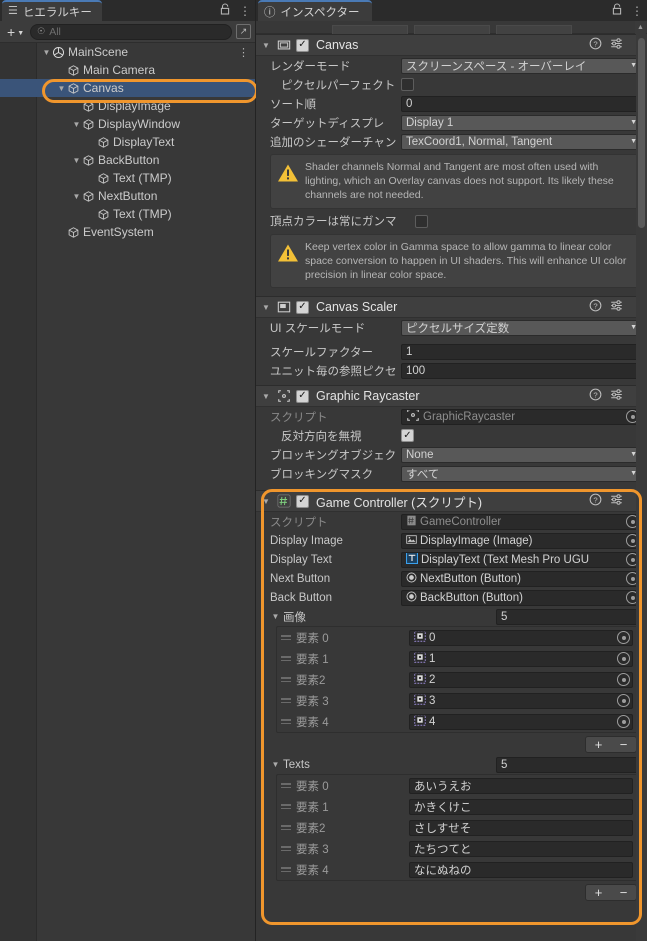 Image resolution: width=647 pixels, height=941 pixels. What do you see at coordinates (127, 232) in the screenshot?
I see `hierarchy-item-eventsystem: EventSystem` at bounding box center [127, 232].